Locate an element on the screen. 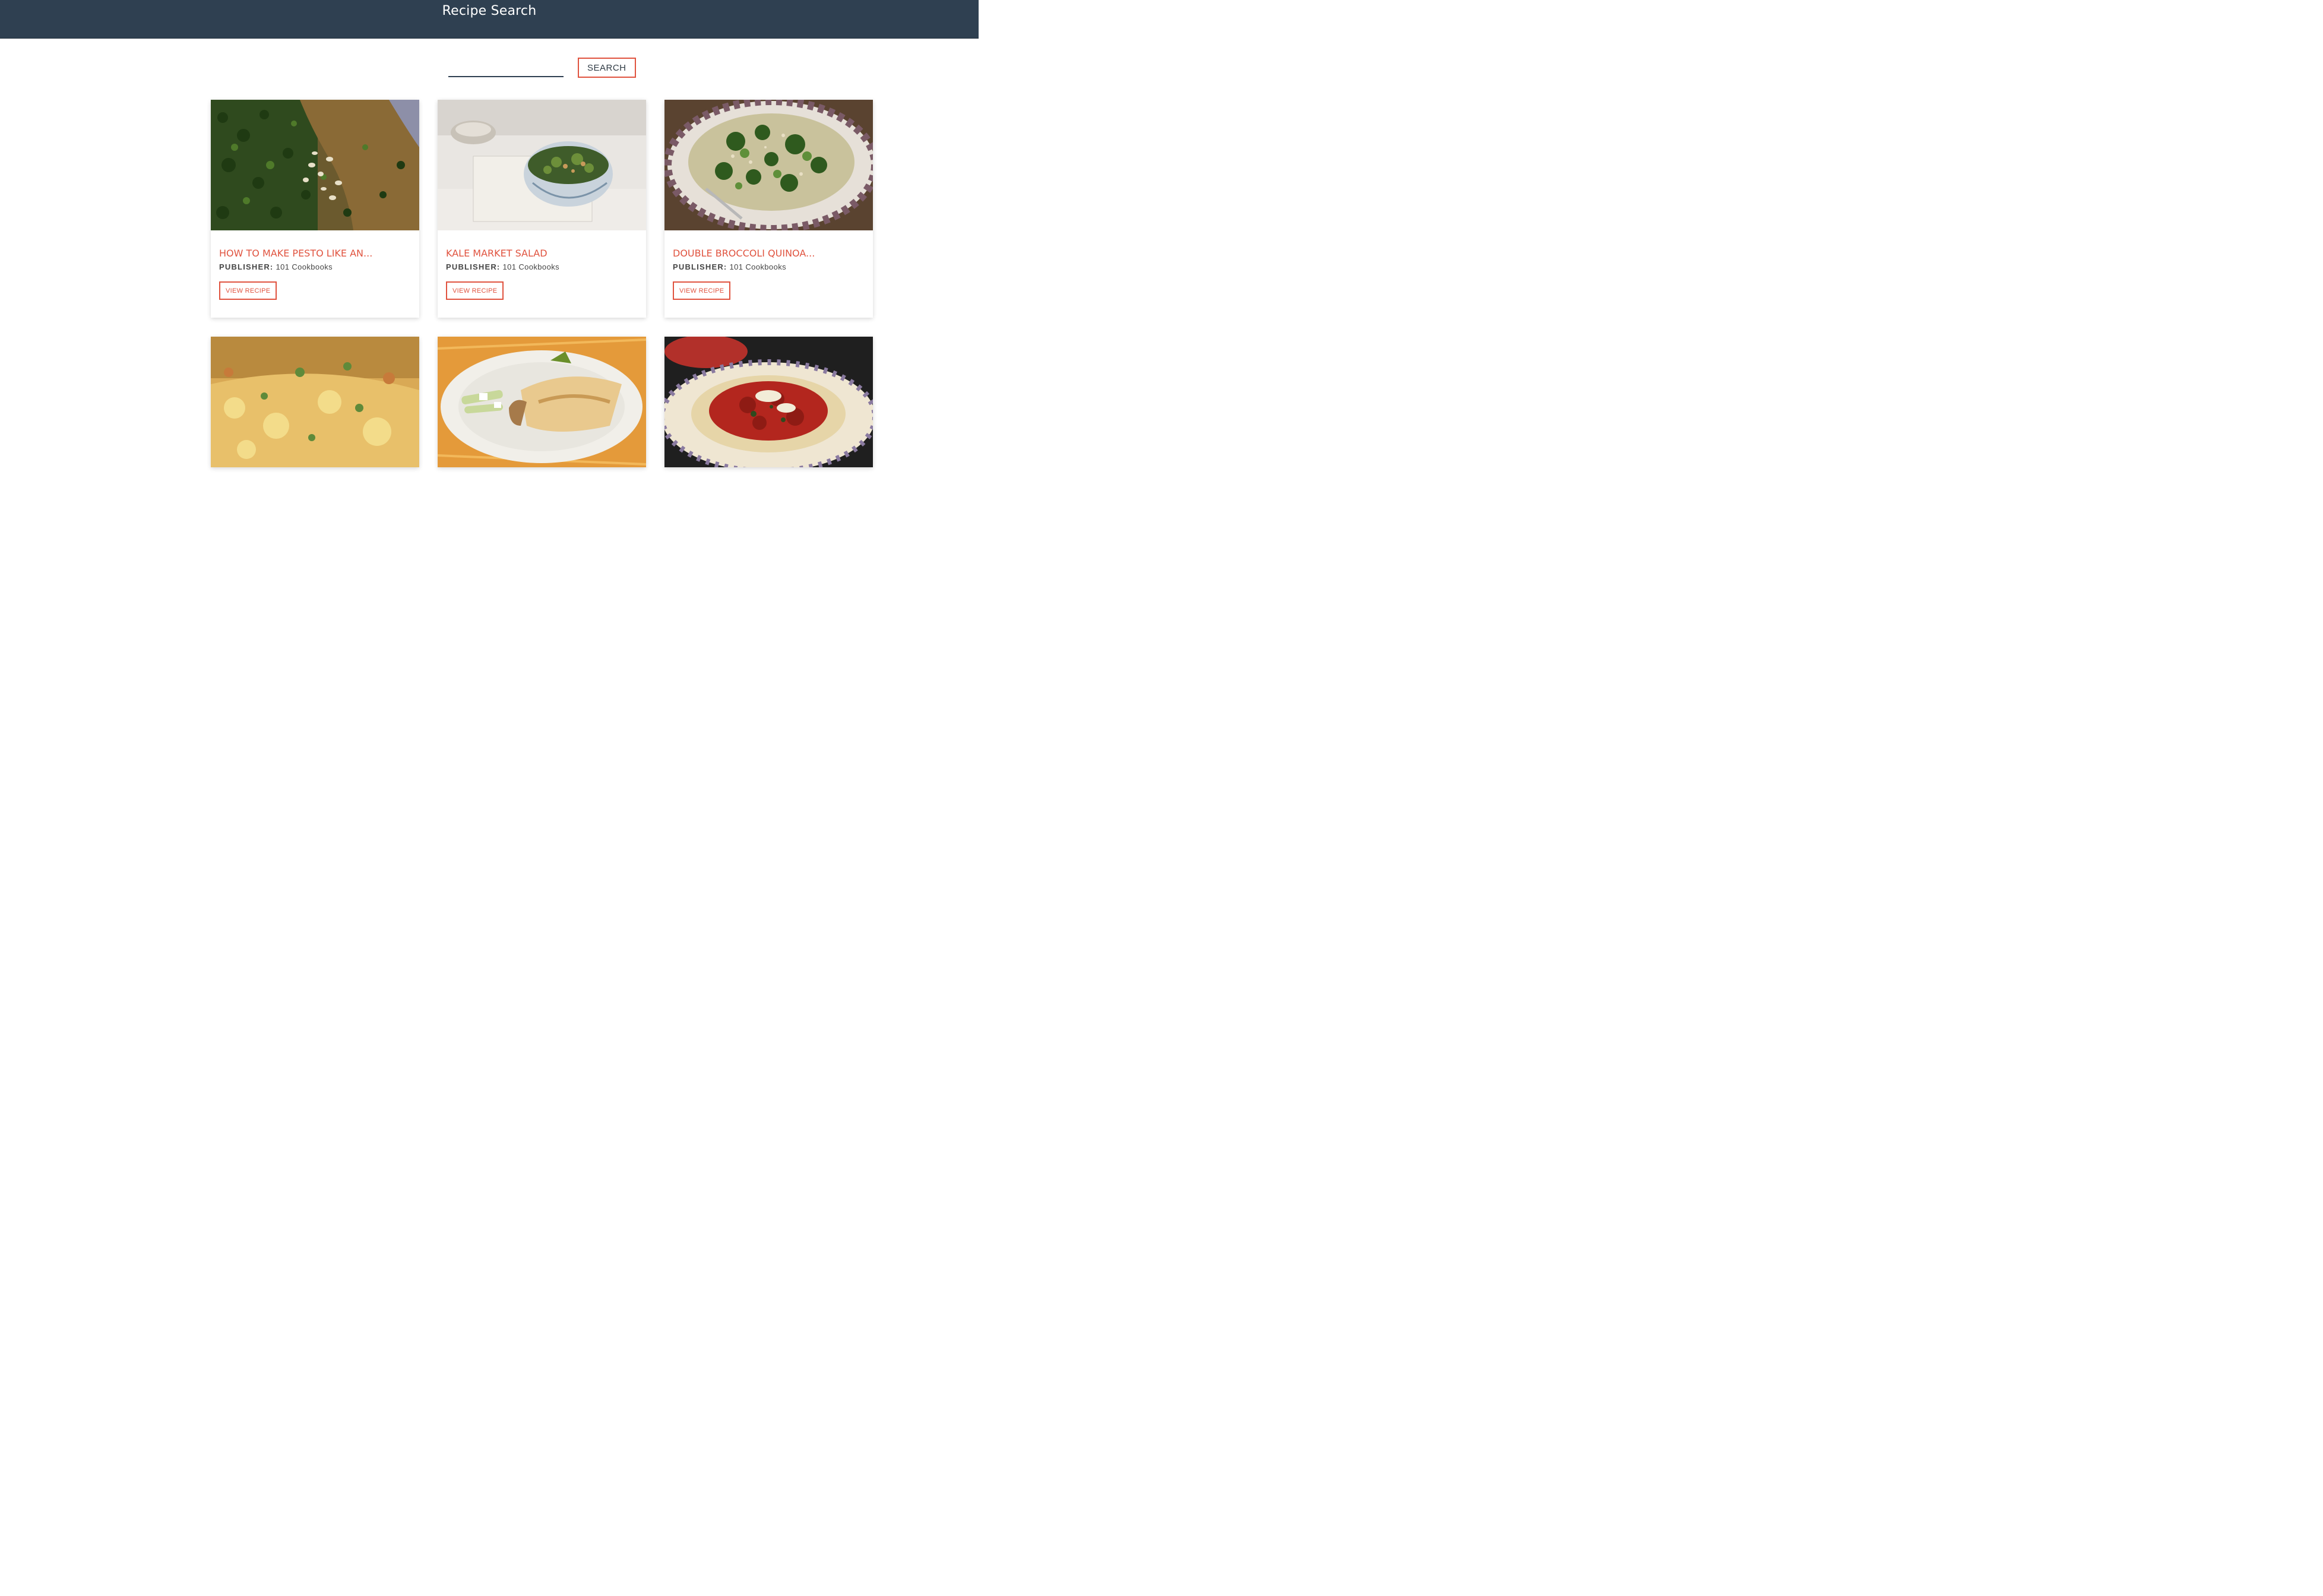  chicken-parmesan-image is located at coordinates (768, 402).